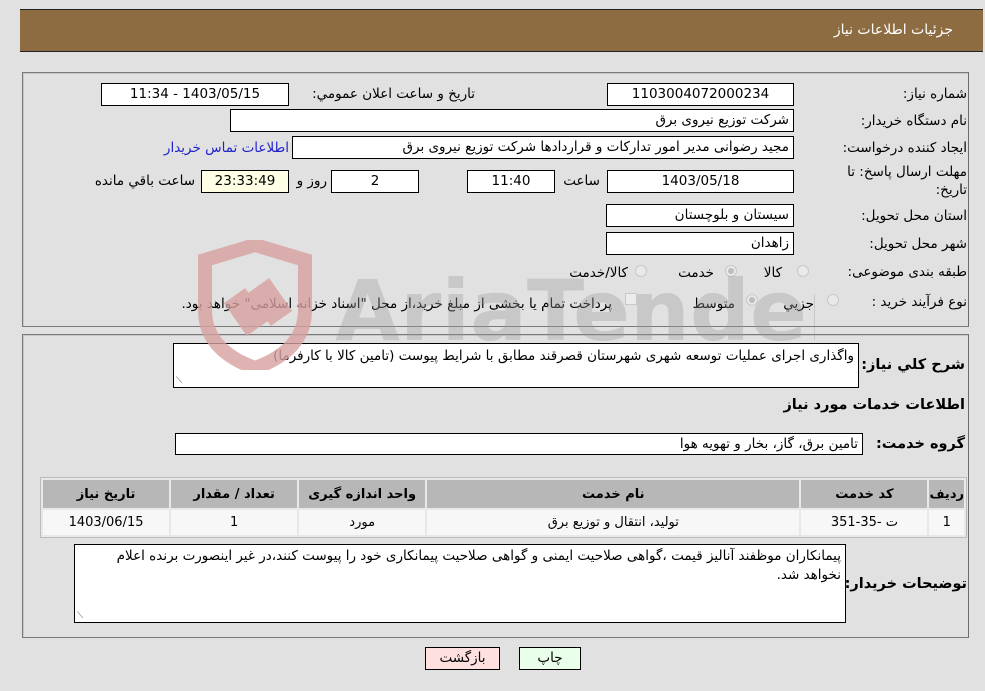 The width and height of the screenshot is (985, 691). I want to click on process-option-medium: متوسط, so click(713, 304).